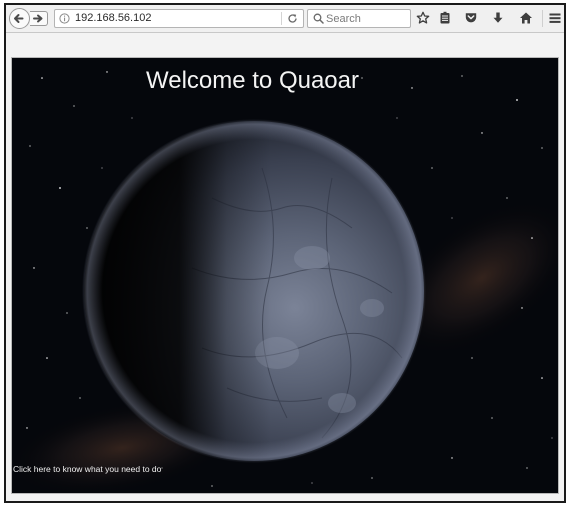  I want to click on search-bar, so click(359, 18).